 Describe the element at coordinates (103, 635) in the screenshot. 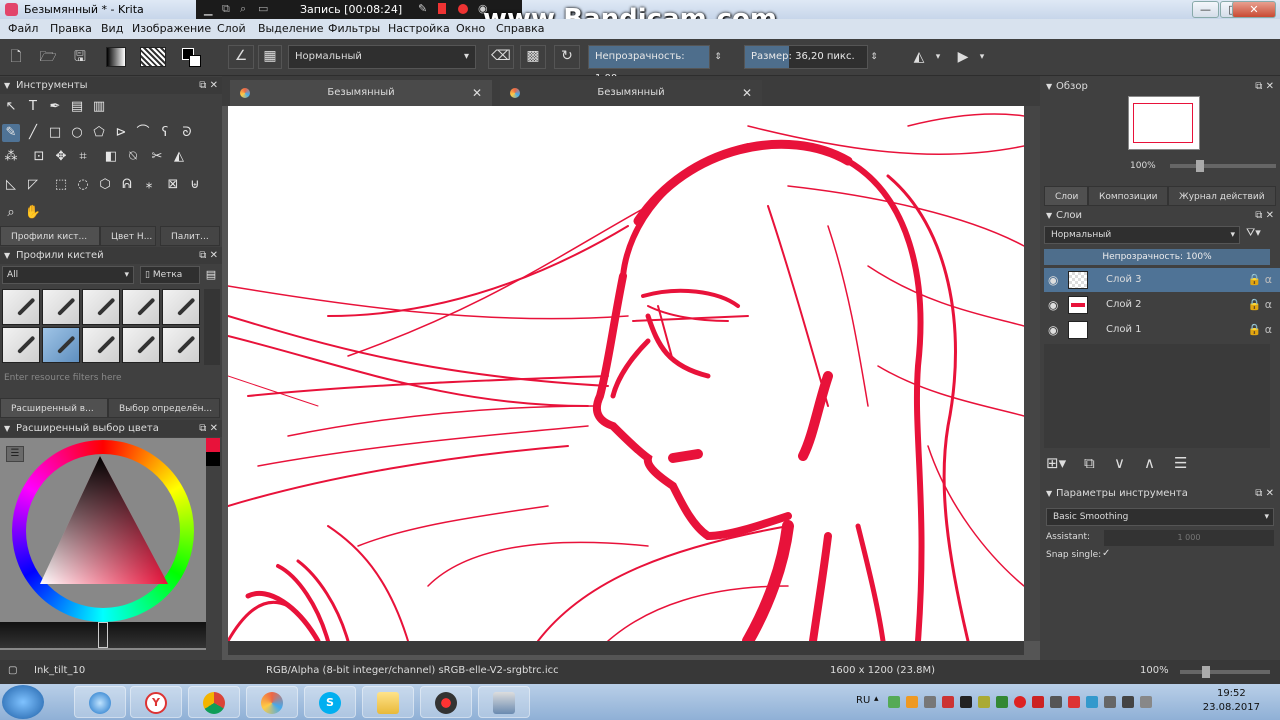

I see `color-history-strip` at that location.